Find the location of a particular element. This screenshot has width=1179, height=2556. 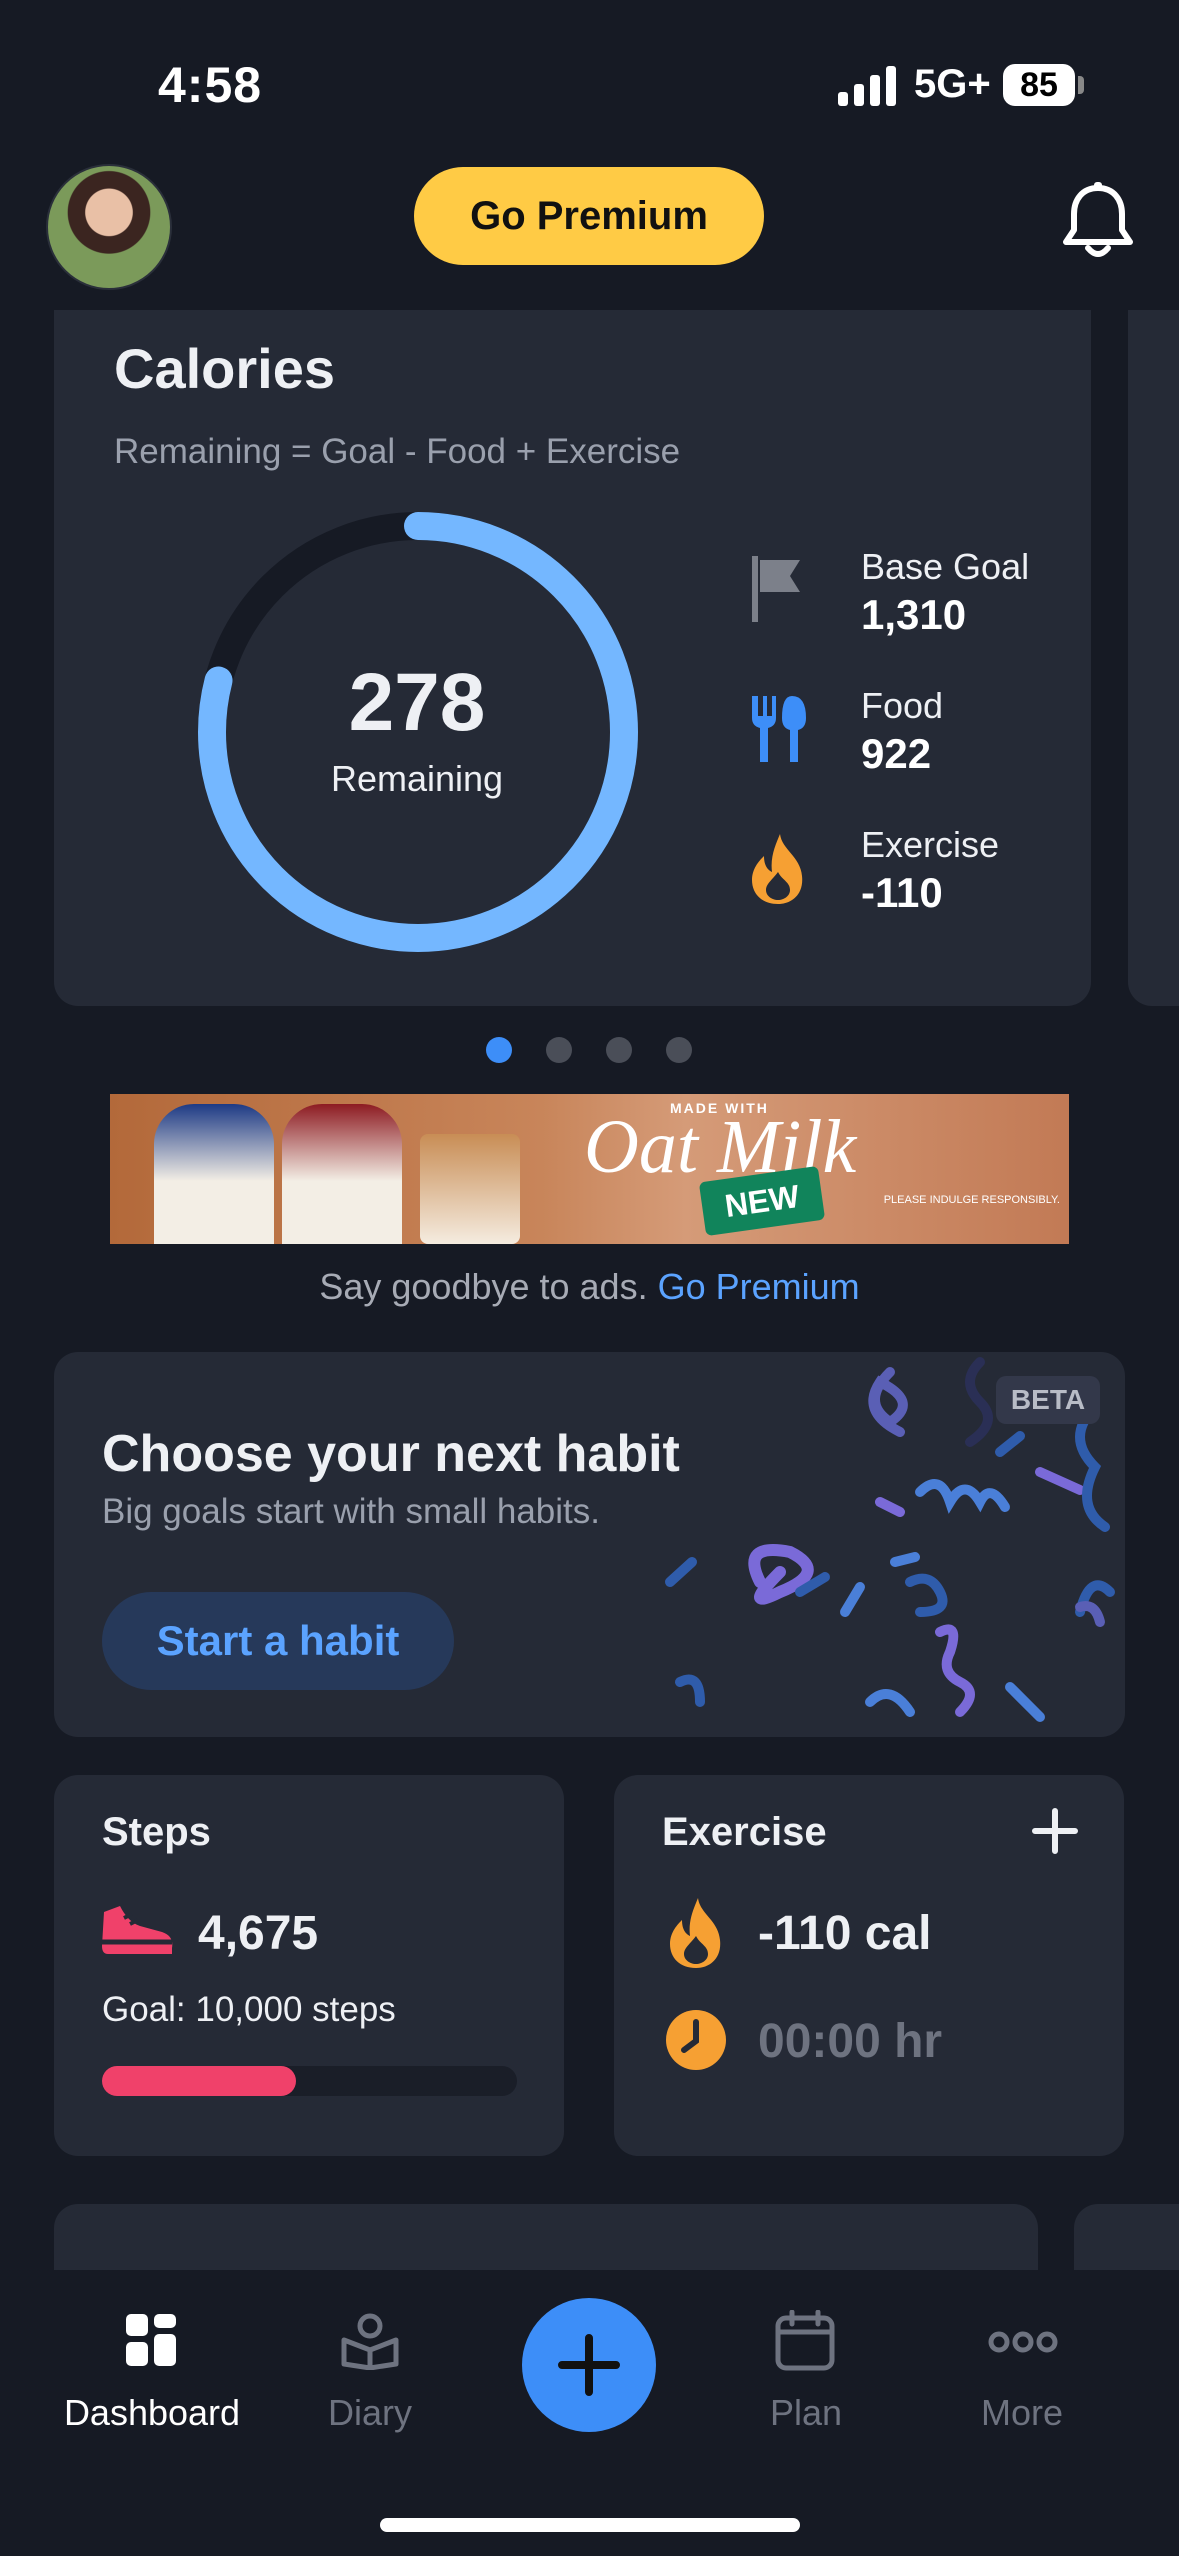

status-time: 4:58 is located at coordinates (210, 85).